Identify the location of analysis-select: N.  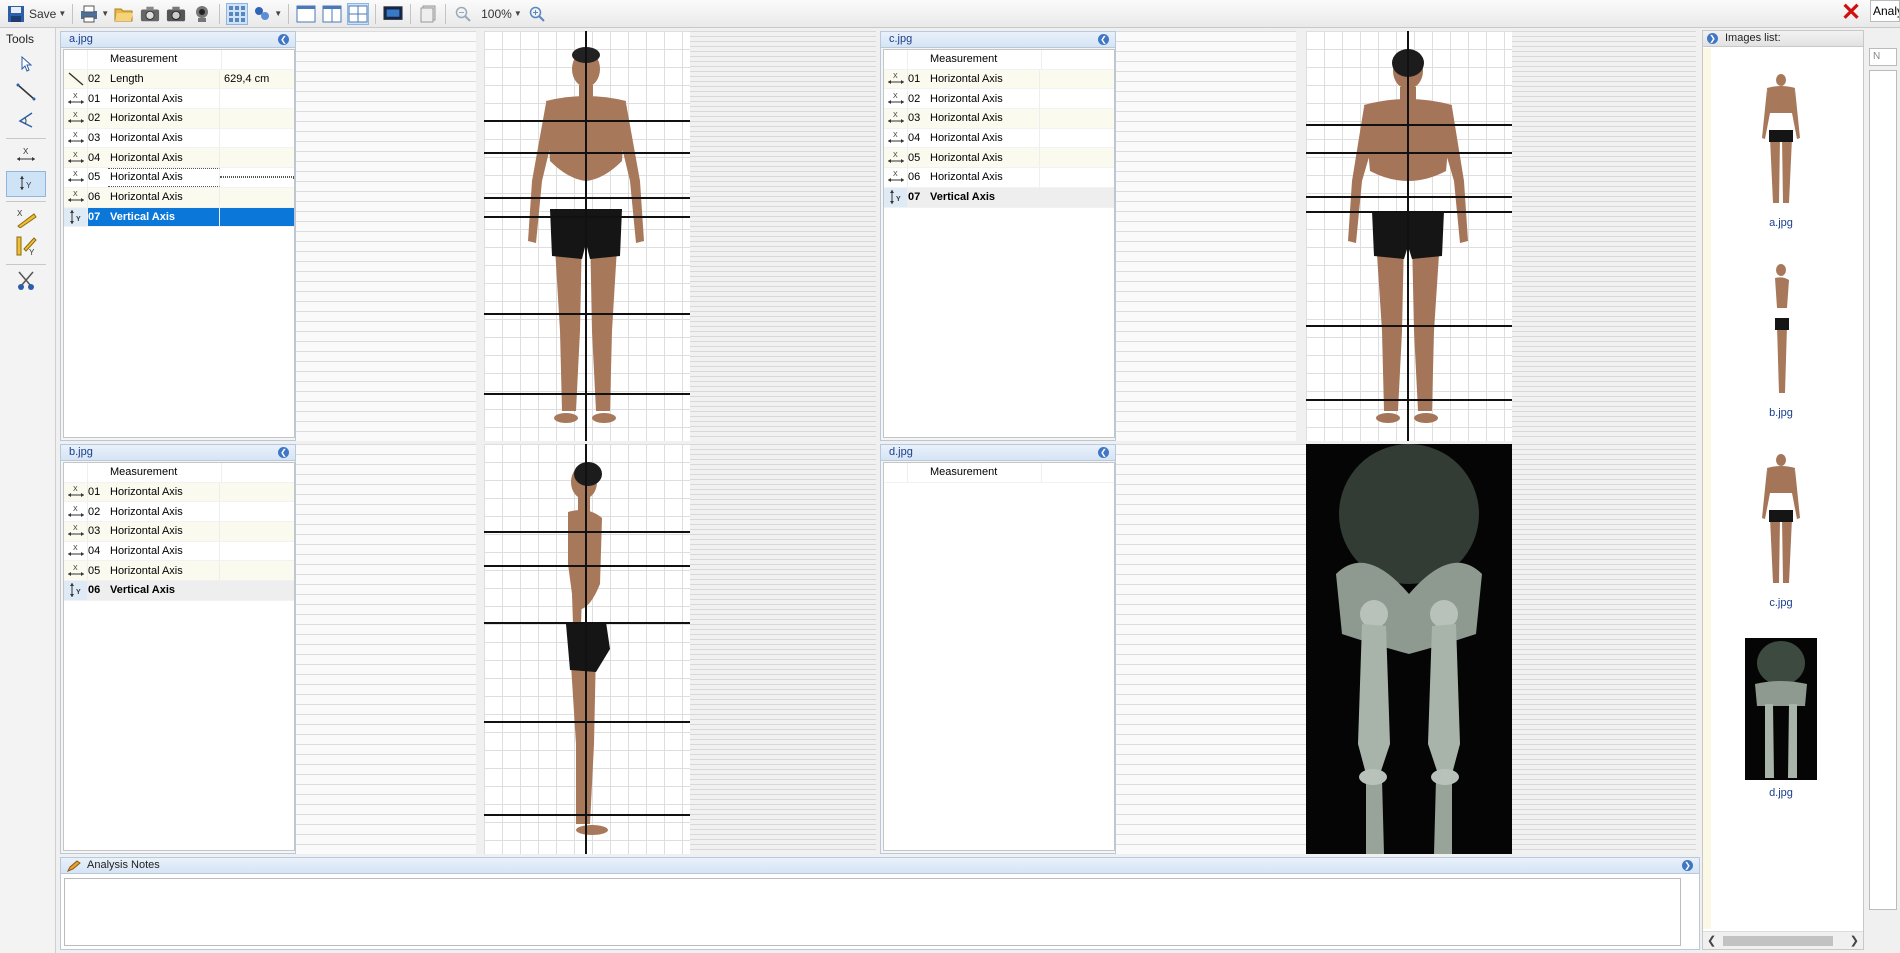
(1883, 57).